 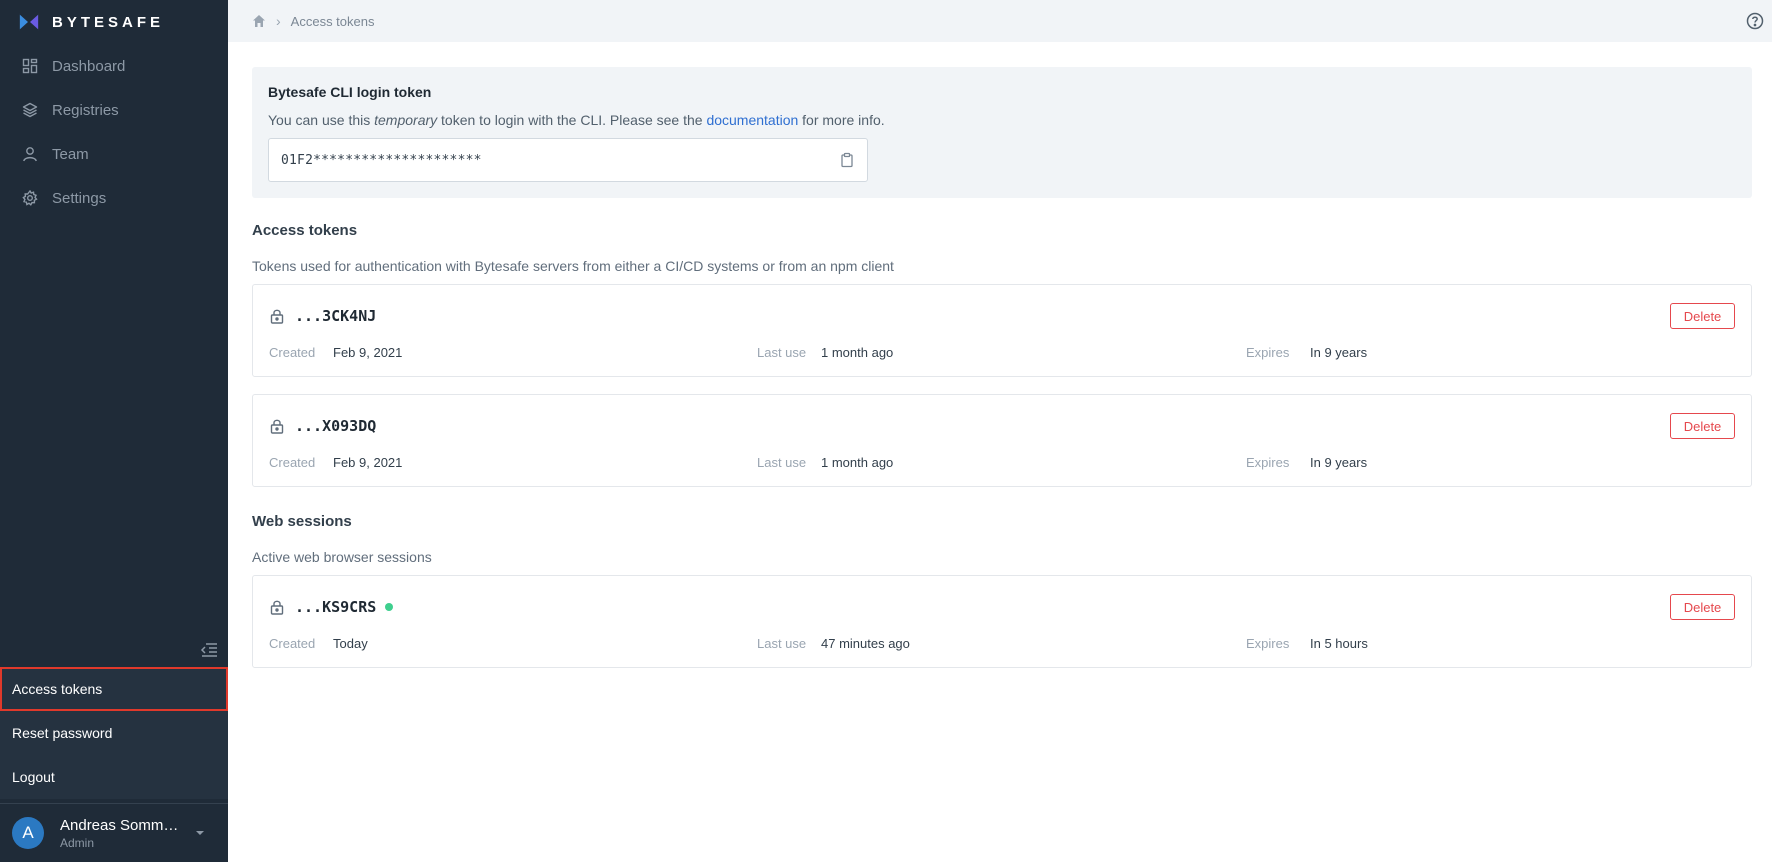 I want to click on menu-item-logout: Logout, so click(x=114, y=777).